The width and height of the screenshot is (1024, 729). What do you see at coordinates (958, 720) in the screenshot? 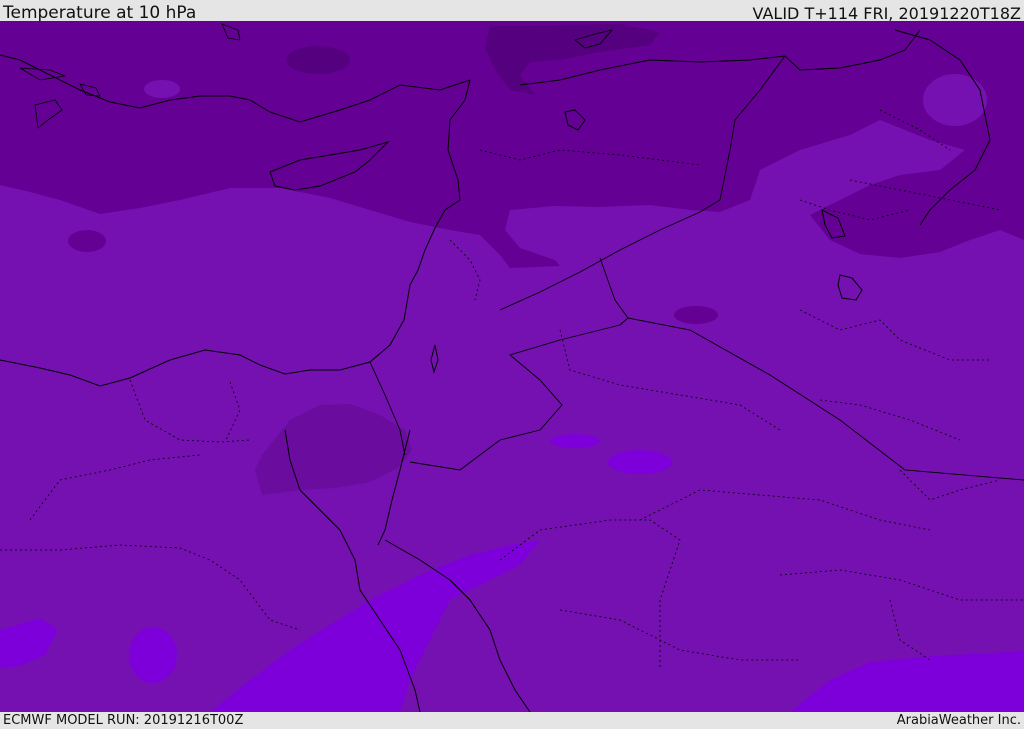
I see `credit-label: ArabiaWeather Inc.` at bounding box center [958, 720].